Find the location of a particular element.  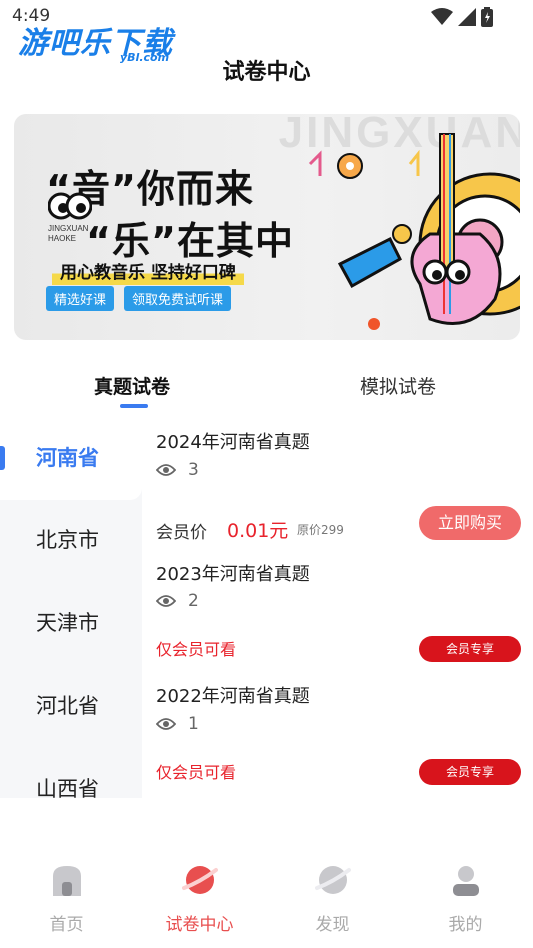

home-icon is located at coordinates (66, 881).